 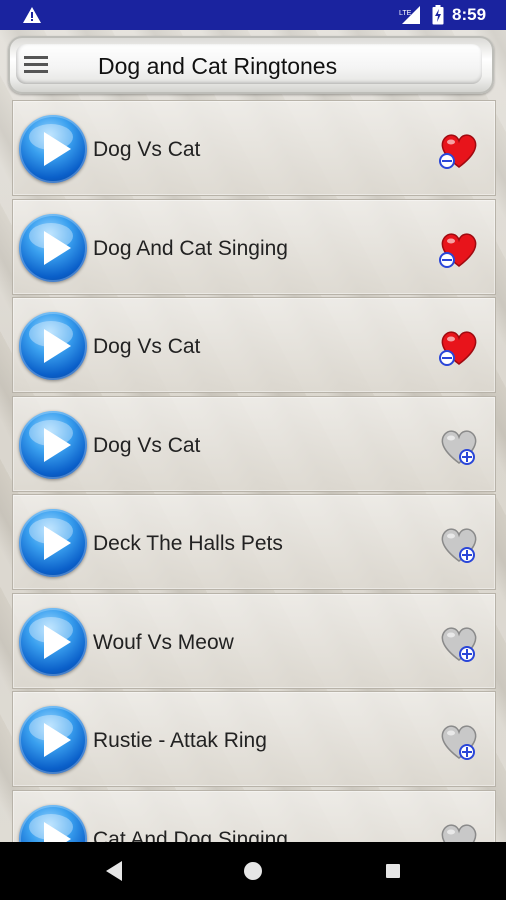 I want to click on status-time: 8:59, so click(x=469, y=14).